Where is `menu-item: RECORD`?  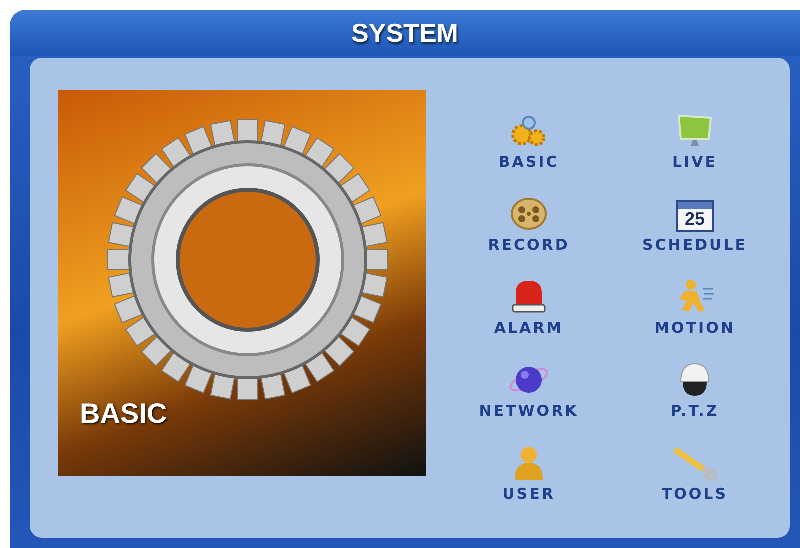
menu-item: RECORD is located at coordinates (529, 218).